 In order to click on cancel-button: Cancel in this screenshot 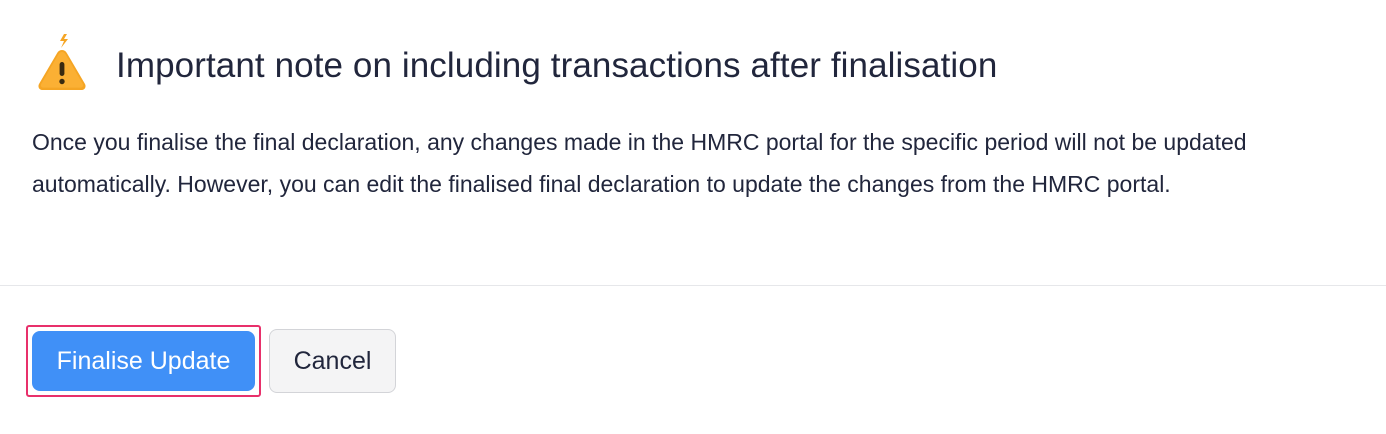, I will do `click(332, 361)`.